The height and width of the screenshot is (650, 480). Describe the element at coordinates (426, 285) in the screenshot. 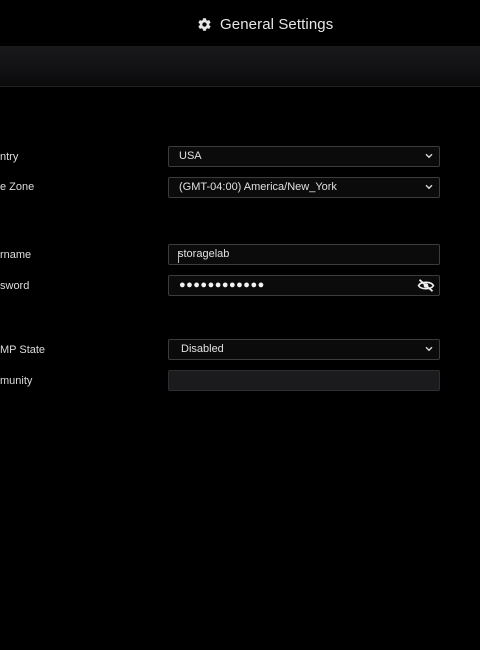

I see `eye-off-icon` at that location.